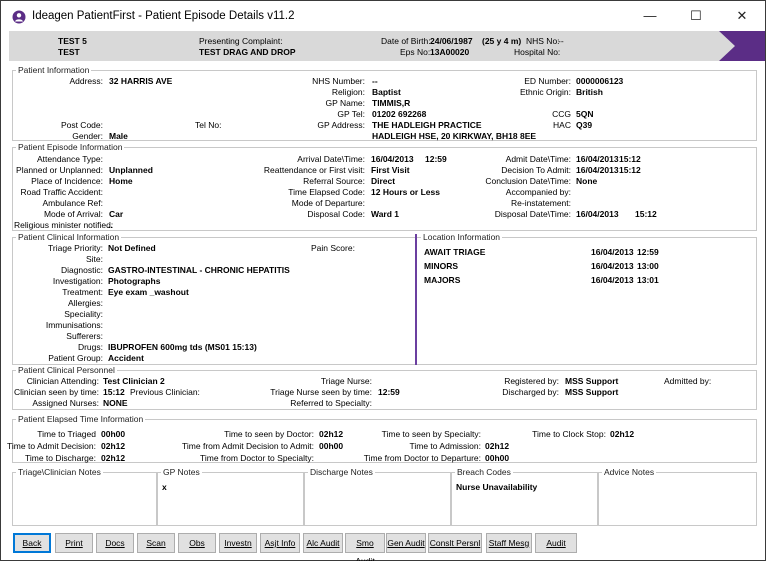  I want to click on nhs-label: NHS No:, so click(543, 41).